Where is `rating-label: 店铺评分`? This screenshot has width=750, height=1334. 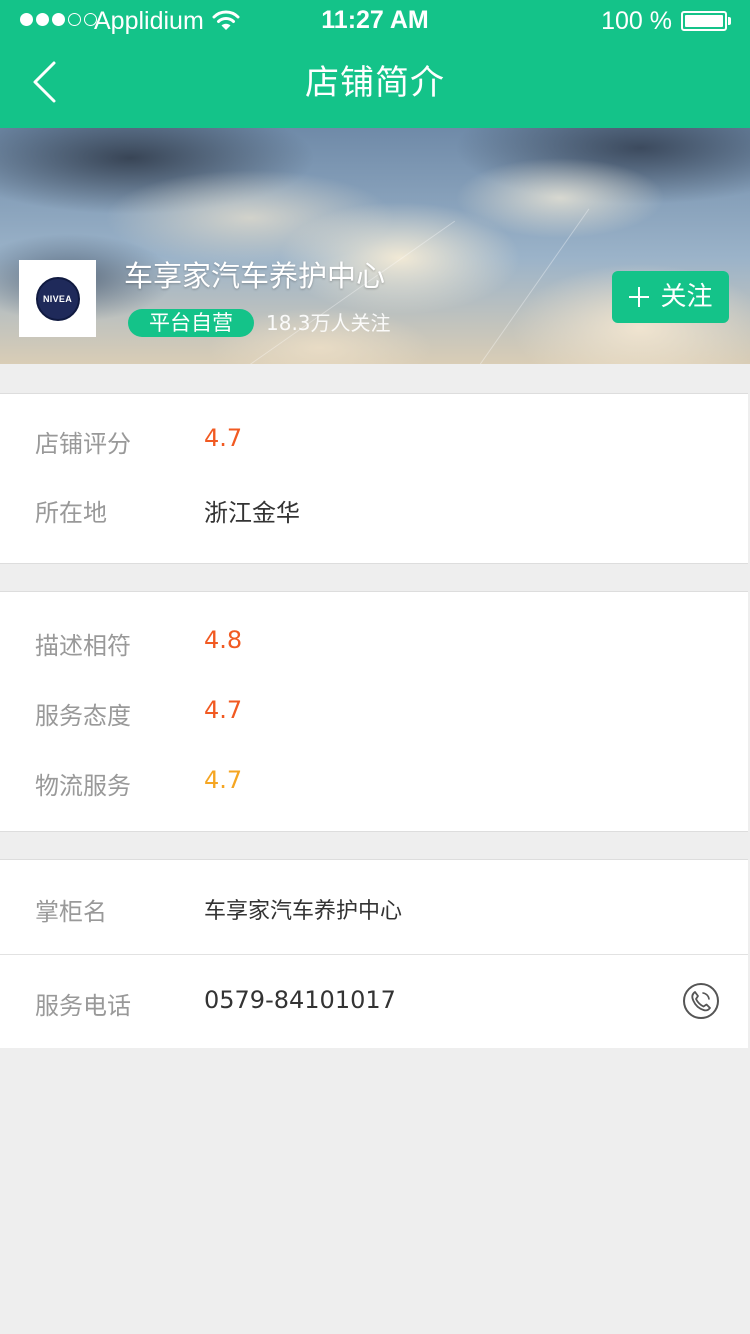 rating-label: 店铺评分 is located at coordinates (83, 444).